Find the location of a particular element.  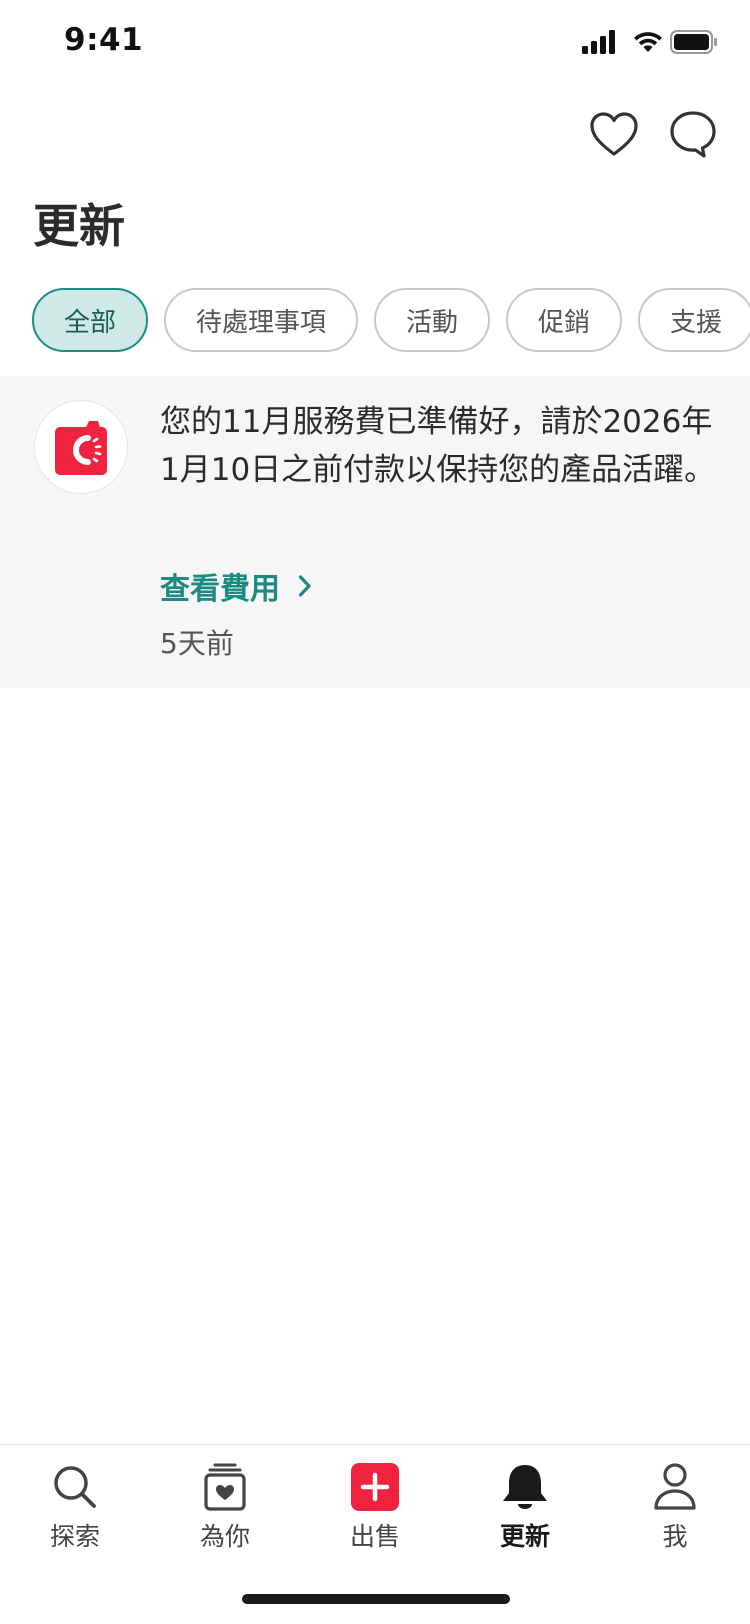

notification-app-avatar is located at coordinates (81, 447).